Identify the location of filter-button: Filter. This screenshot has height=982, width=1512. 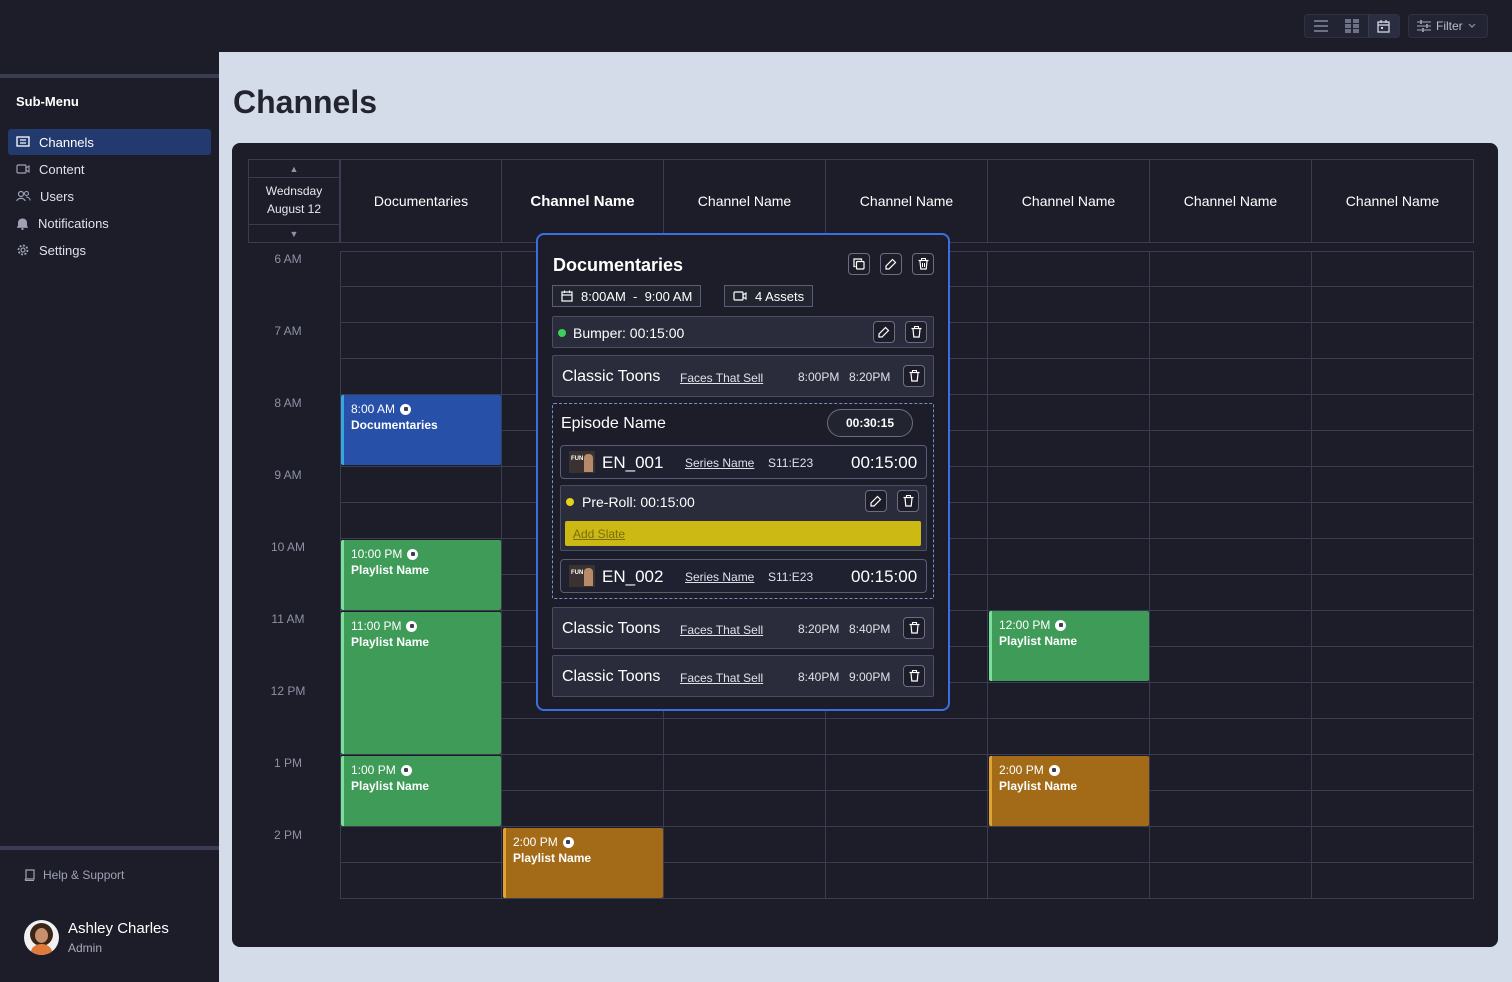
(1448, 26).